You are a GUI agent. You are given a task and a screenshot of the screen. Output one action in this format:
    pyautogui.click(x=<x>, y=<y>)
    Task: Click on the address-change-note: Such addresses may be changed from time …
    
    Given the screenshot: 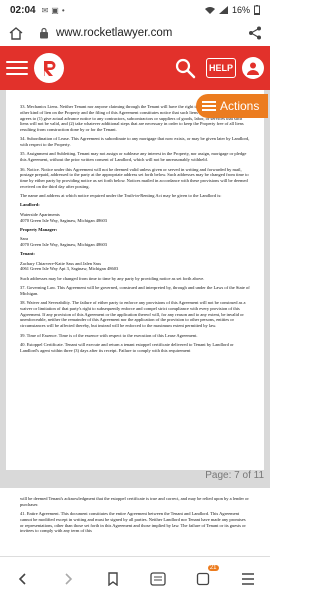 What is the action you would take?
    pyautogui.click(x=112, y=278)
    